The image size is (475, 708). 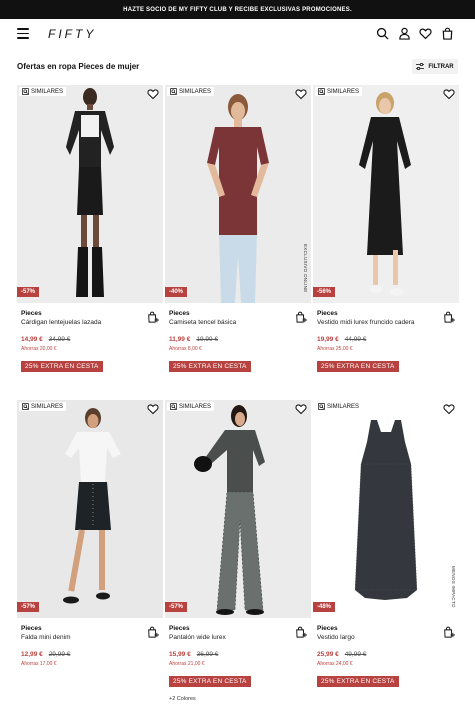 I want to click on shopping-bag-icon, so click(x=447, y=33).